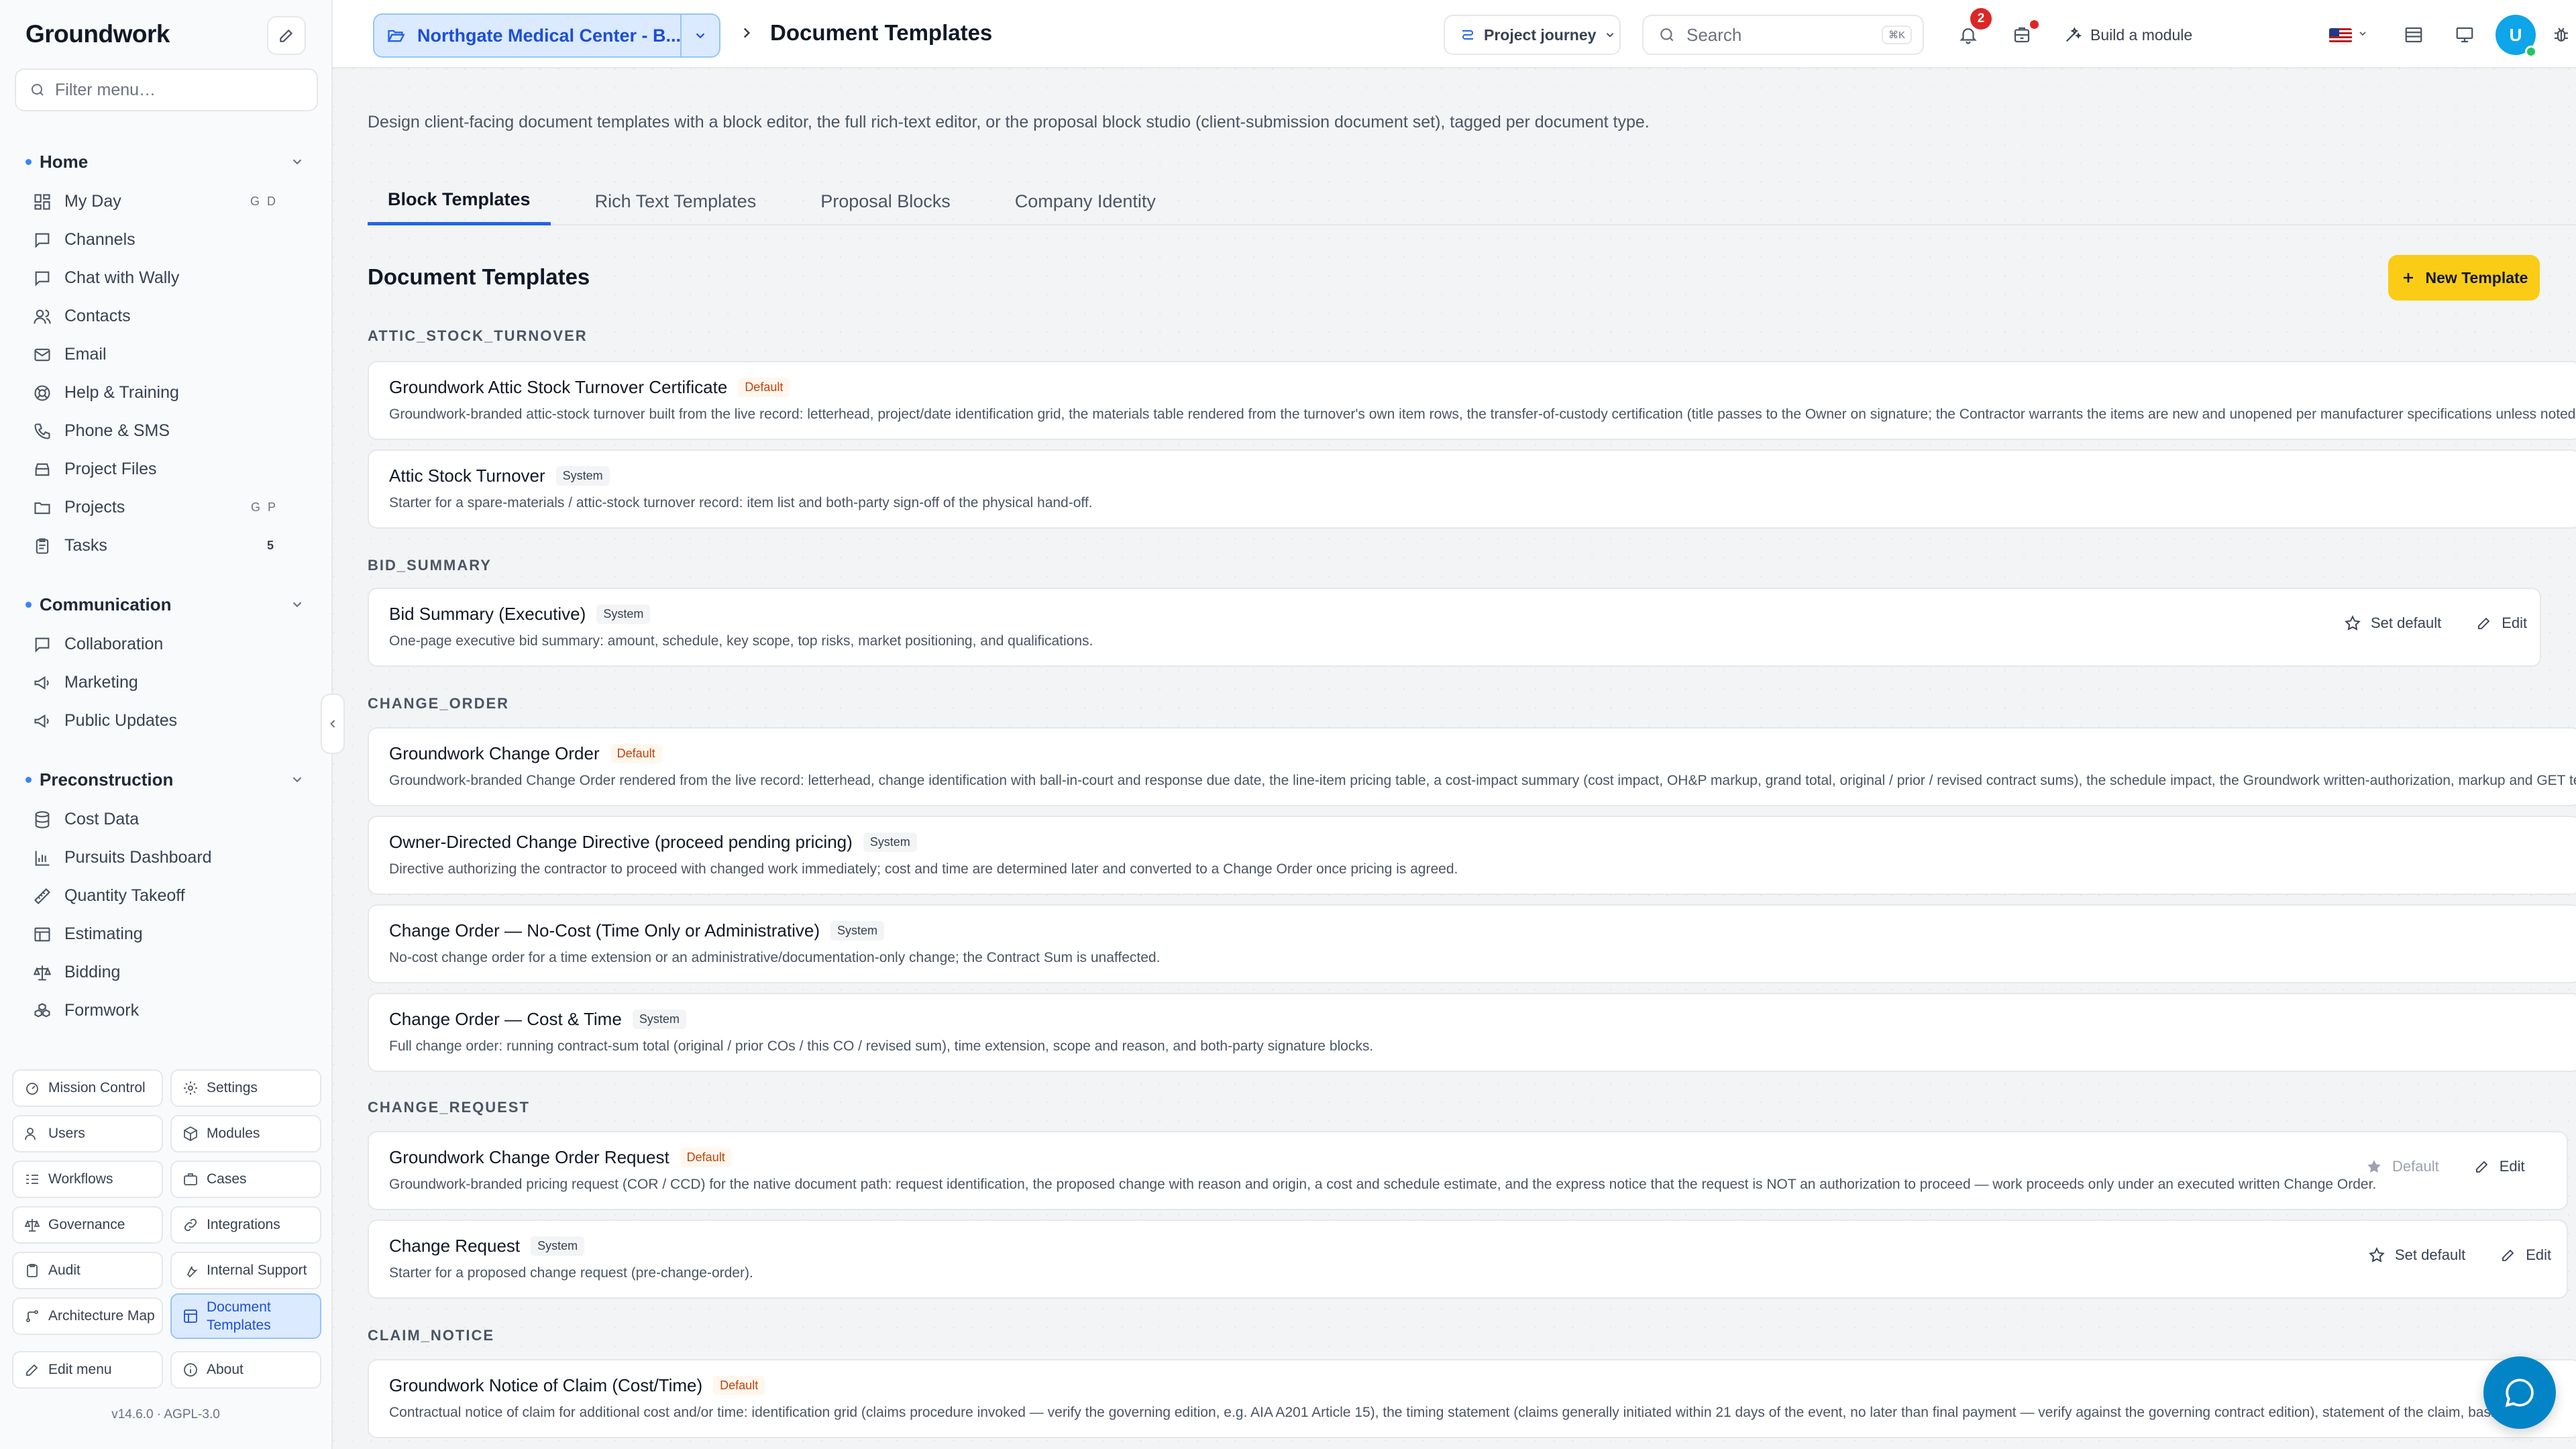 This screenshot has height=1449, width=2576. What do you see at coordinates (699, 35) in the screenshot?
I see `project-dropdown-button` at bounding box center [699, 35].